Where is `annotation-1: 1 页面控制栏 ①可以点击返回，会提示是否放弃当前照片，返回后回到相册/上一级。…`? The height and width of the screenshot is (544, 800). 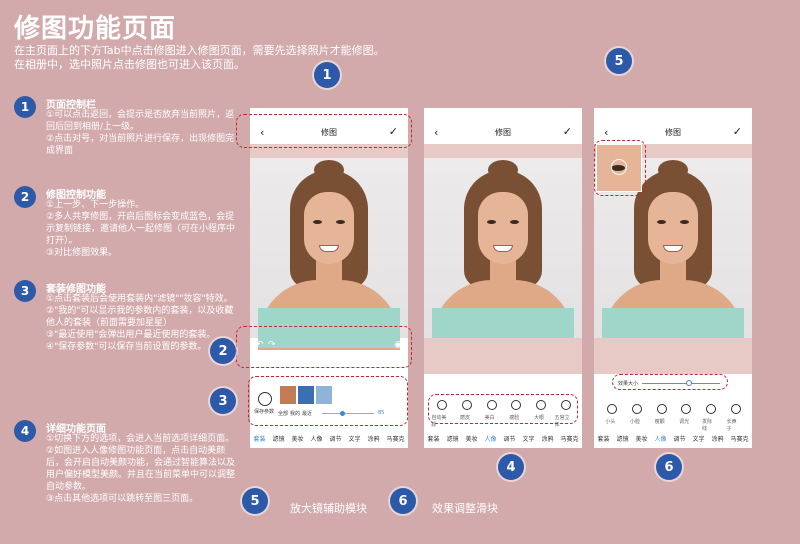
annotation-1: 1 页面控制栏 ①可以点击返回，会提示是否放弃当前照片，返回后回到相册/上一级。… is located at coordinates (124, 131).